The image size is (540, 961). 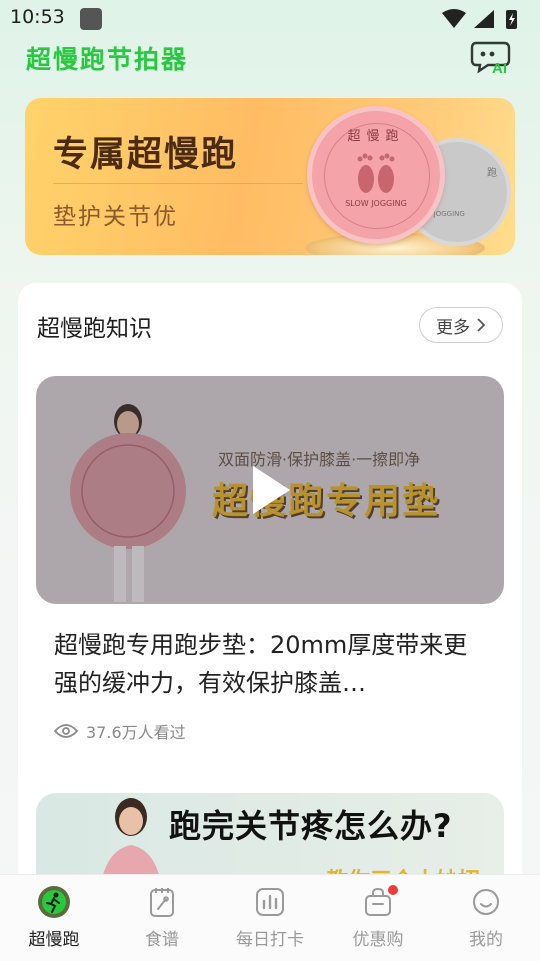 I want to click on tab-label: 超慢跑, so click(x=54, y=940).